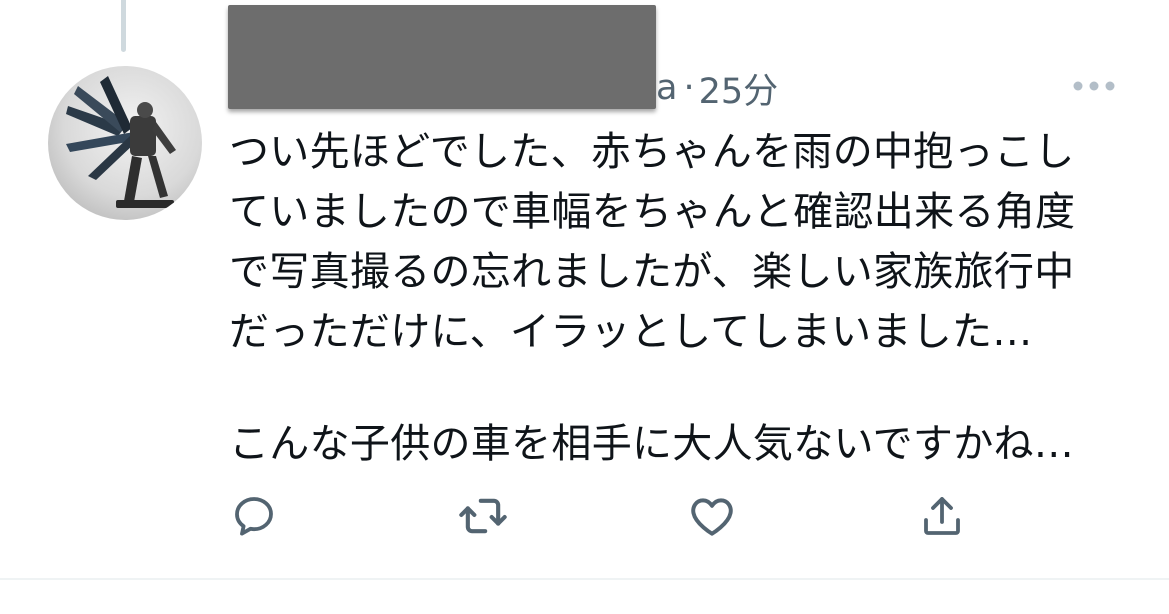 The width and height of the screenshot is (1169, 614). I want to click on heart-icon, so click(712, 517).